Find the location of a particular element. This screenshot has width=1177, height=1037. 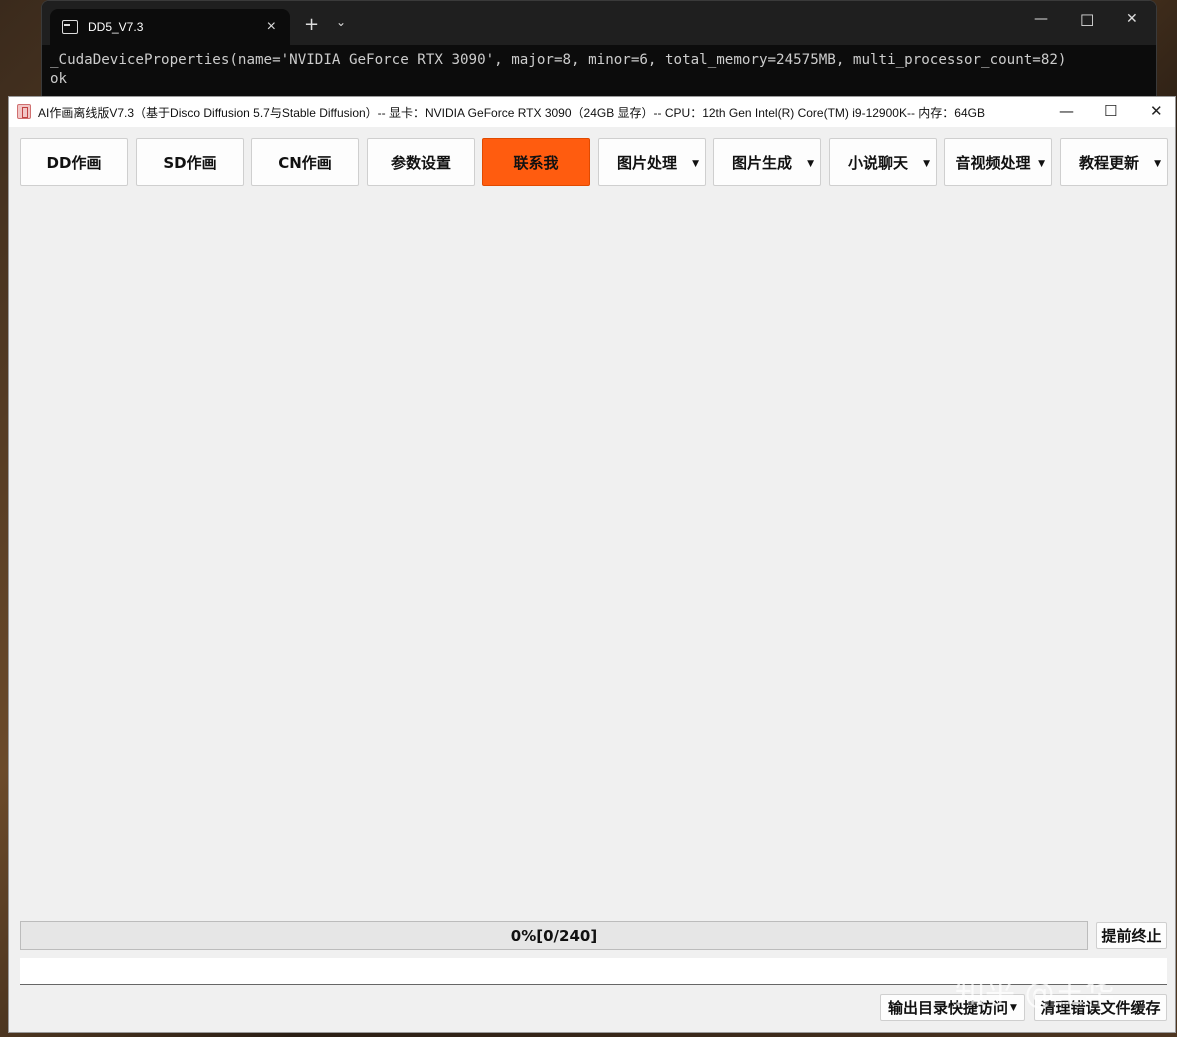

stop-early-label: 提前终止 is located at coordinates (1131, 936).